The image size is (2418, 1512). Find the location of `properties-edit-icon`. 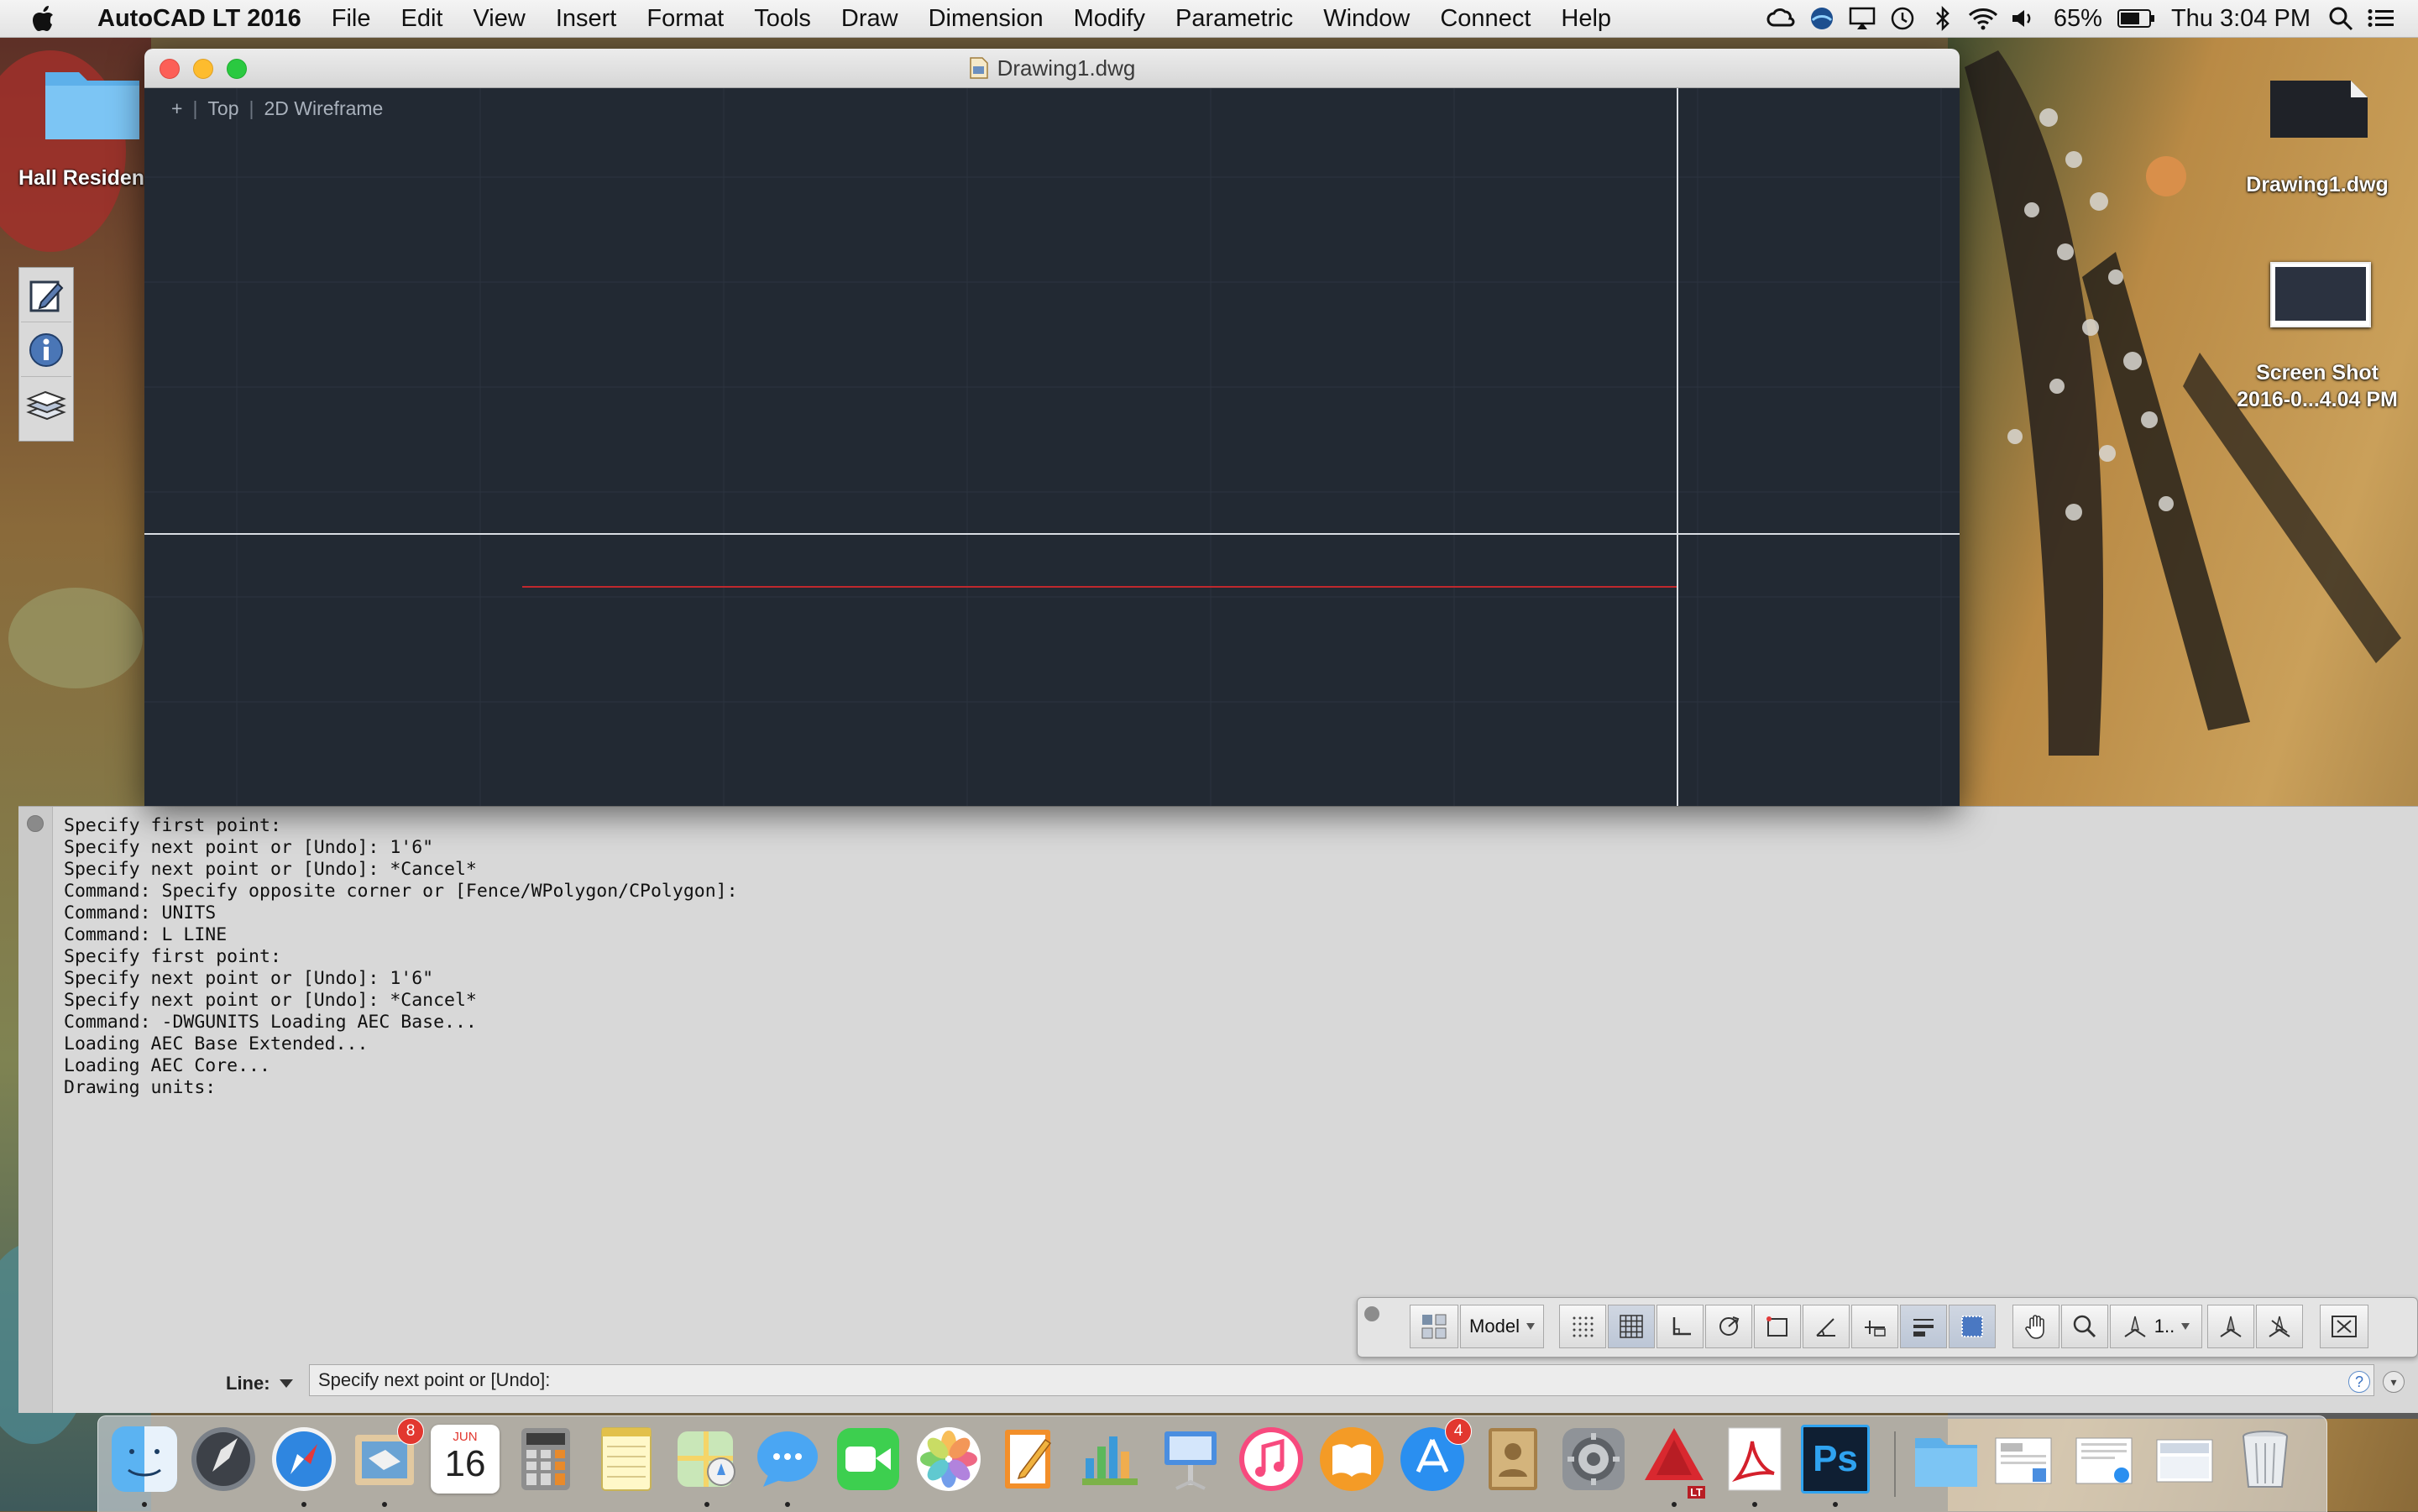

properties-edit-icon is located at coordinates (46, 295).